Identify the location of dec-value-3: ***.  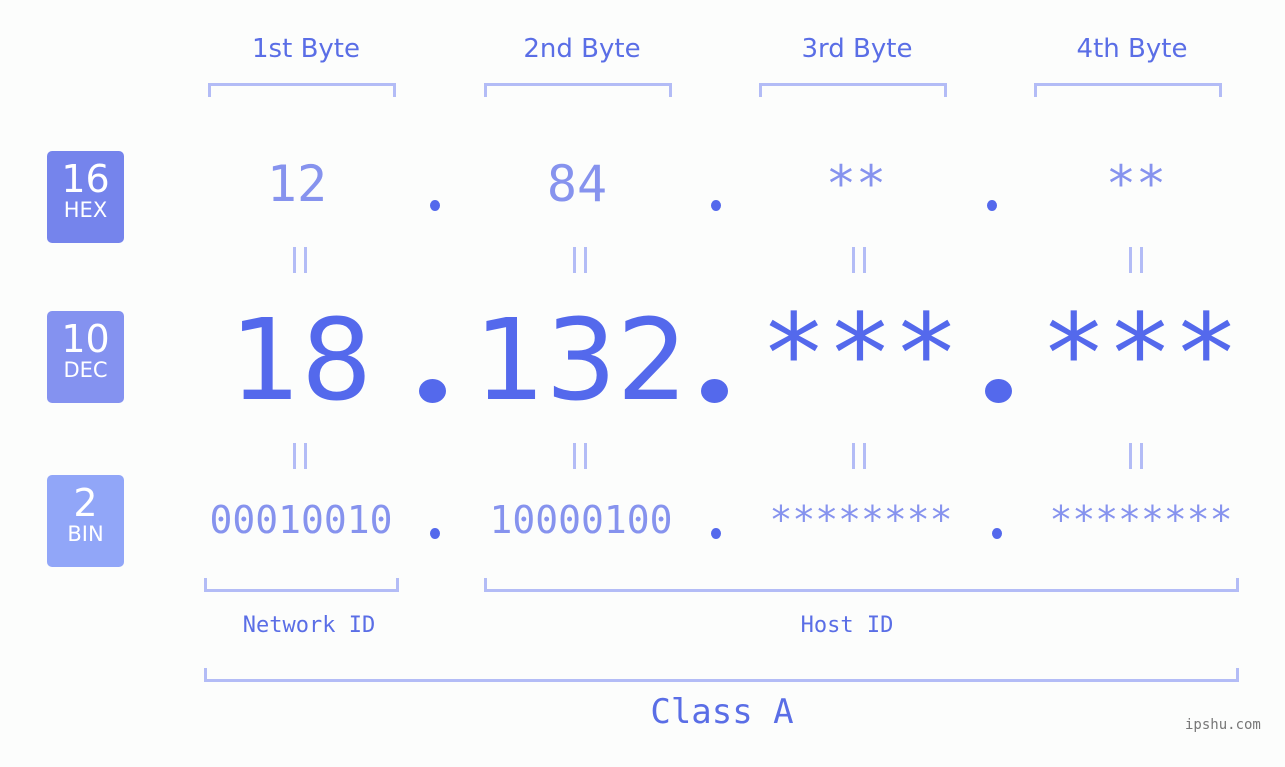
(860, 354).